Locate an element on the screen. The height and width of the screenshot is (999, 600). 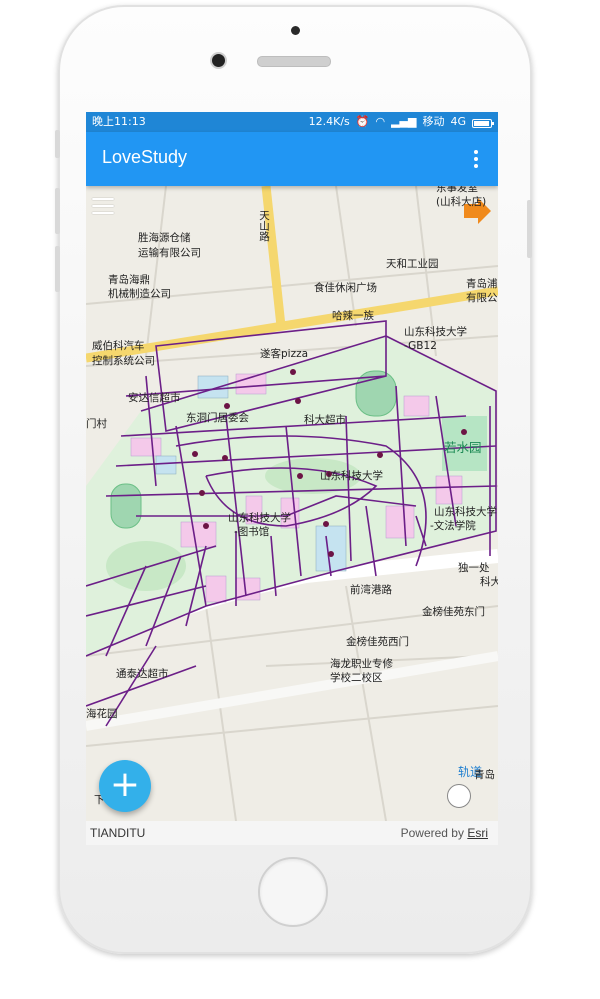
map-label: 海花园 is located at coordinates (102, 714).